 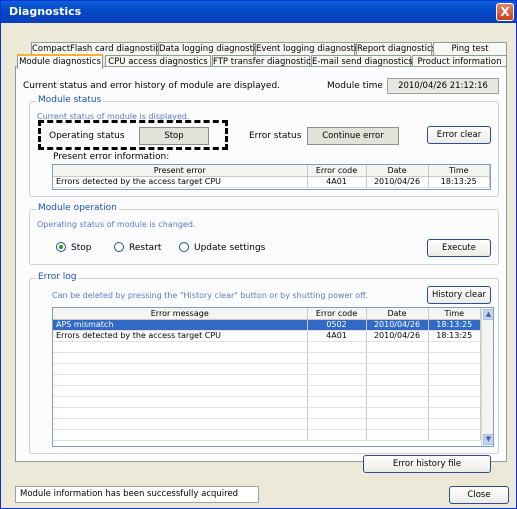 What do you see at coordinates (77, 208) in the screenshot?
I see `module-operation-legend: Module operation` at bounding box center [77, 208].